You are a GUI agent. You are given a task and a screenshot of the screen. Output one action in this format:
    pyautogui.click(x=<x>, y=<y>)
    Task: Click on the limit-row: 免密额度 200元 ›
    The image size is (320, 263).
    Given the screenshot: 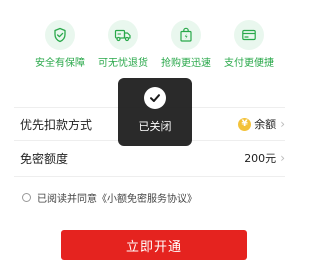 What is the action you would take?
    pyautogui.click(x=152, y=158)
    